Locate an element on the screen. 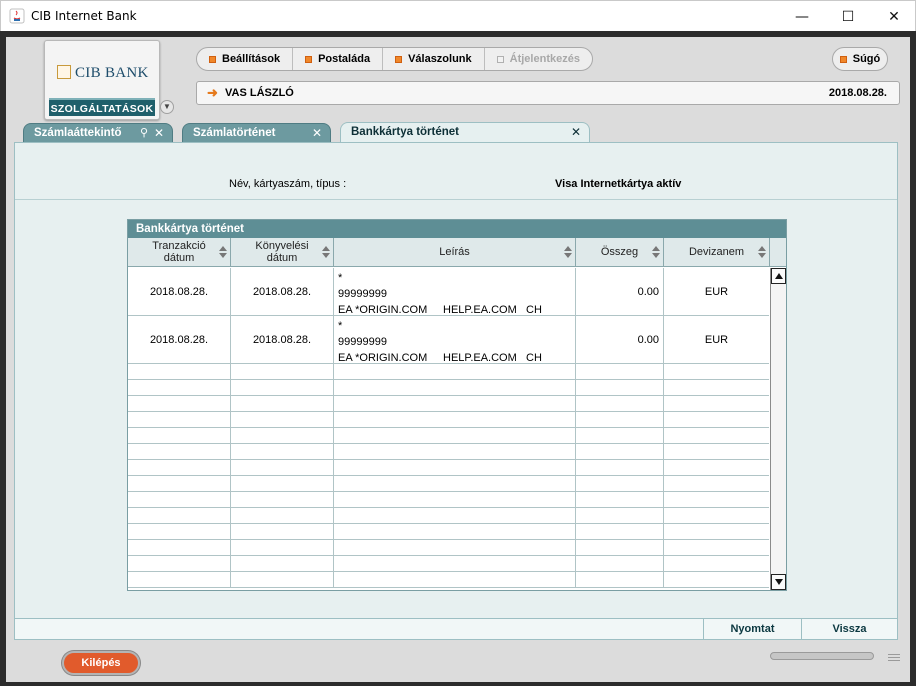 Image resolution: width=916 pixels, height=686 pixels. card-info-value: Visa Internetkártya aktív is located at coordinates (618, 184).